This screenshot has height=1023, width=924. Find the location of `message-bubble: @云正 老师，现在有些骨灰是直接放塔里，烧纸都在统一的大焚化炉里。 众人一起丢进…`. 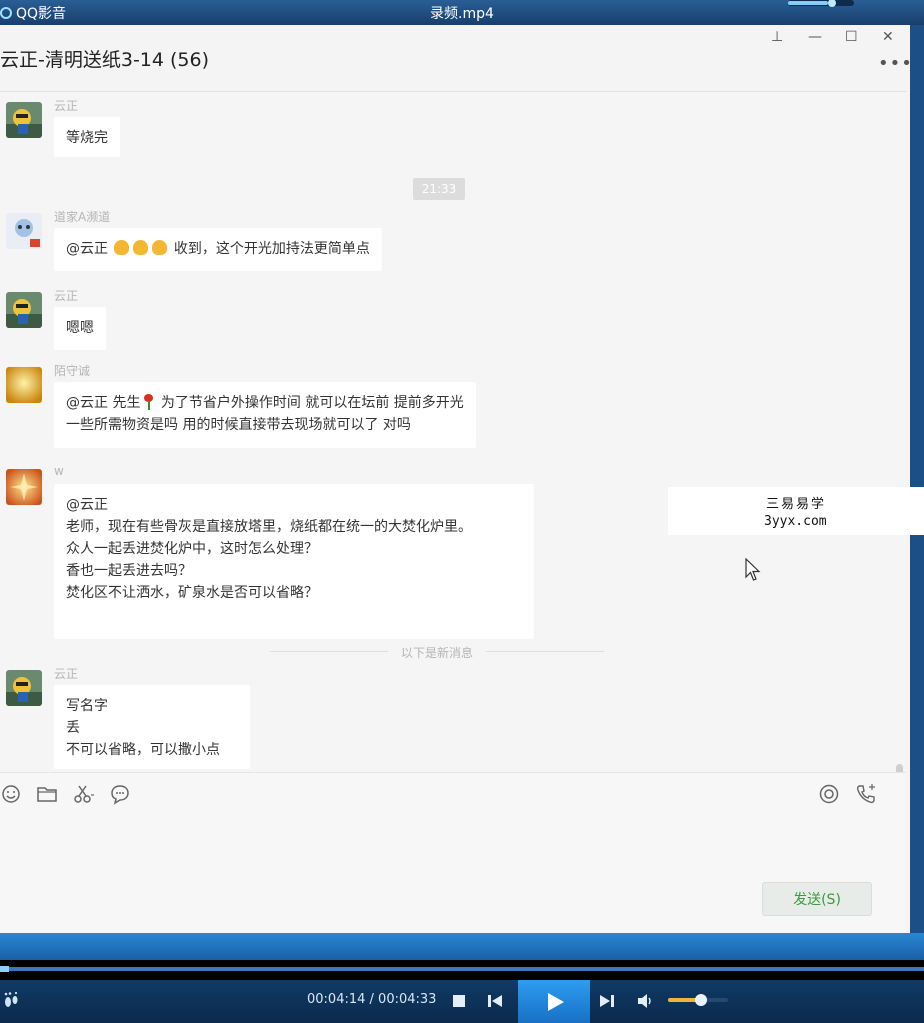

message-bubble: @云正 老师，现在有些骨灰是直接放塔里，烧纸都在统一的大焚化炉里。 众人一起丢进… is located at coordinates (294, 561).